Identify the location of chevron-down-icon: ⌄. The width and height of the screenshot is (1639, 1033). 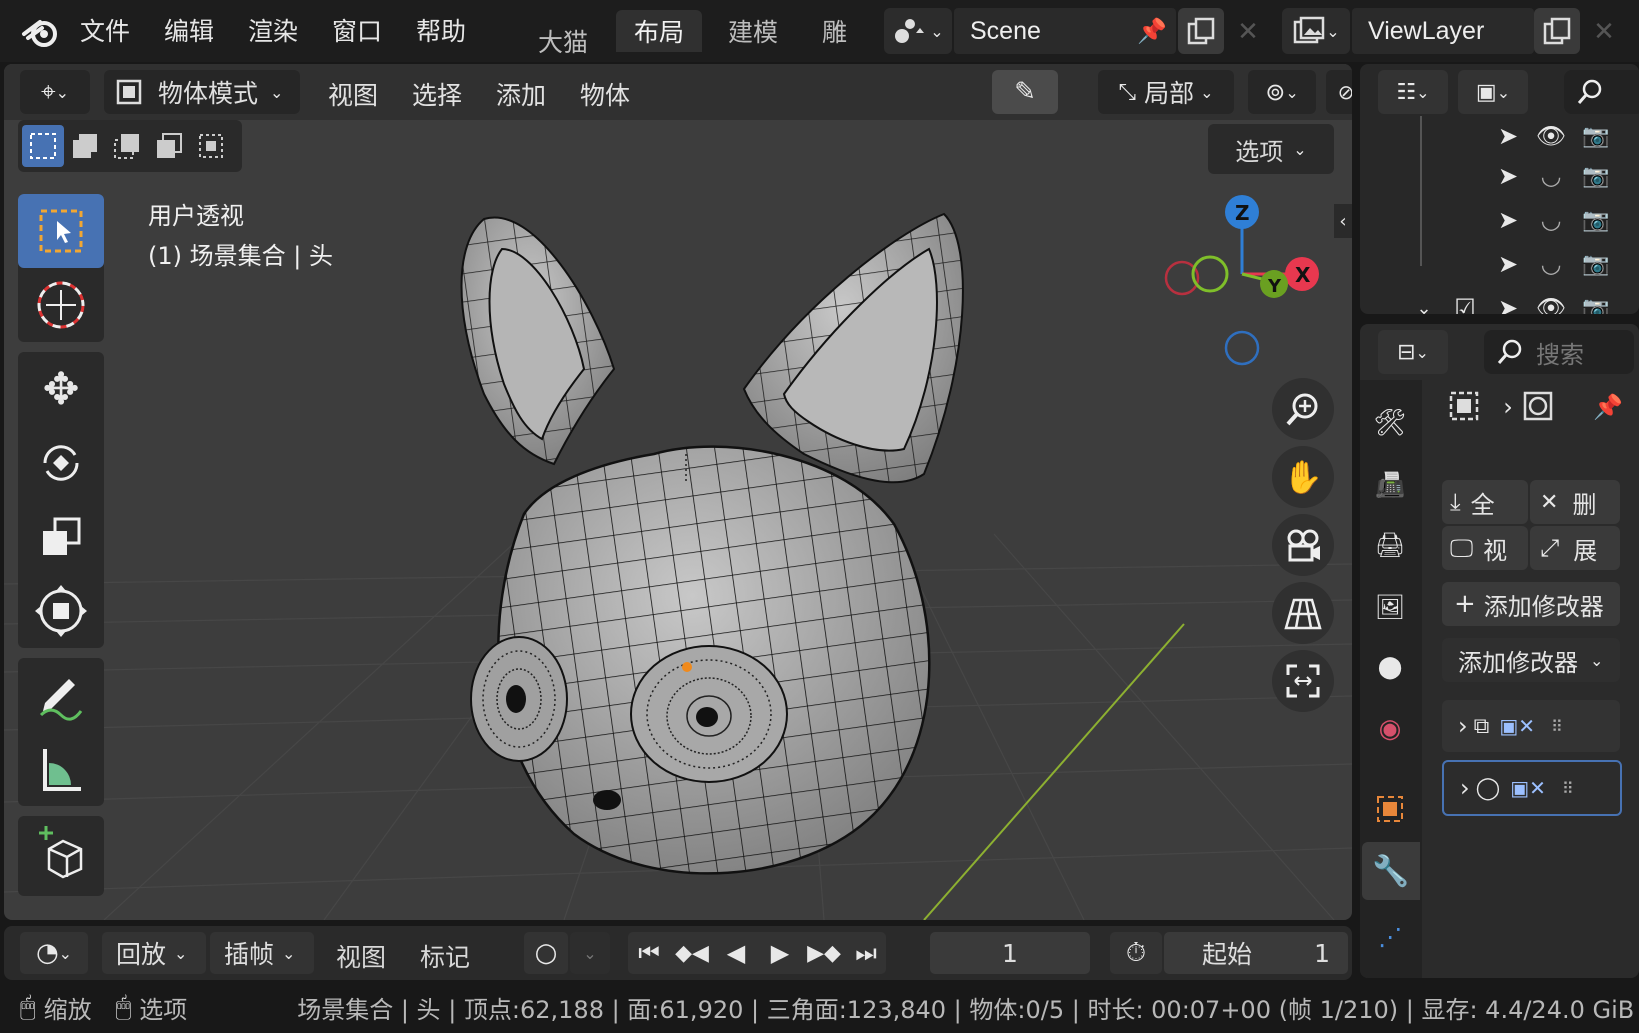
(1424, 306).